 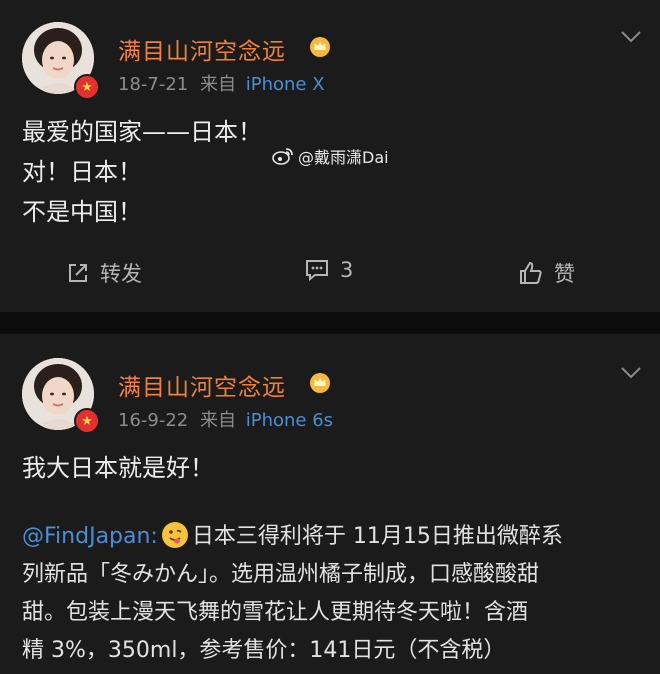 I want to click on comment-count: 3, so click(x=347, y=270).